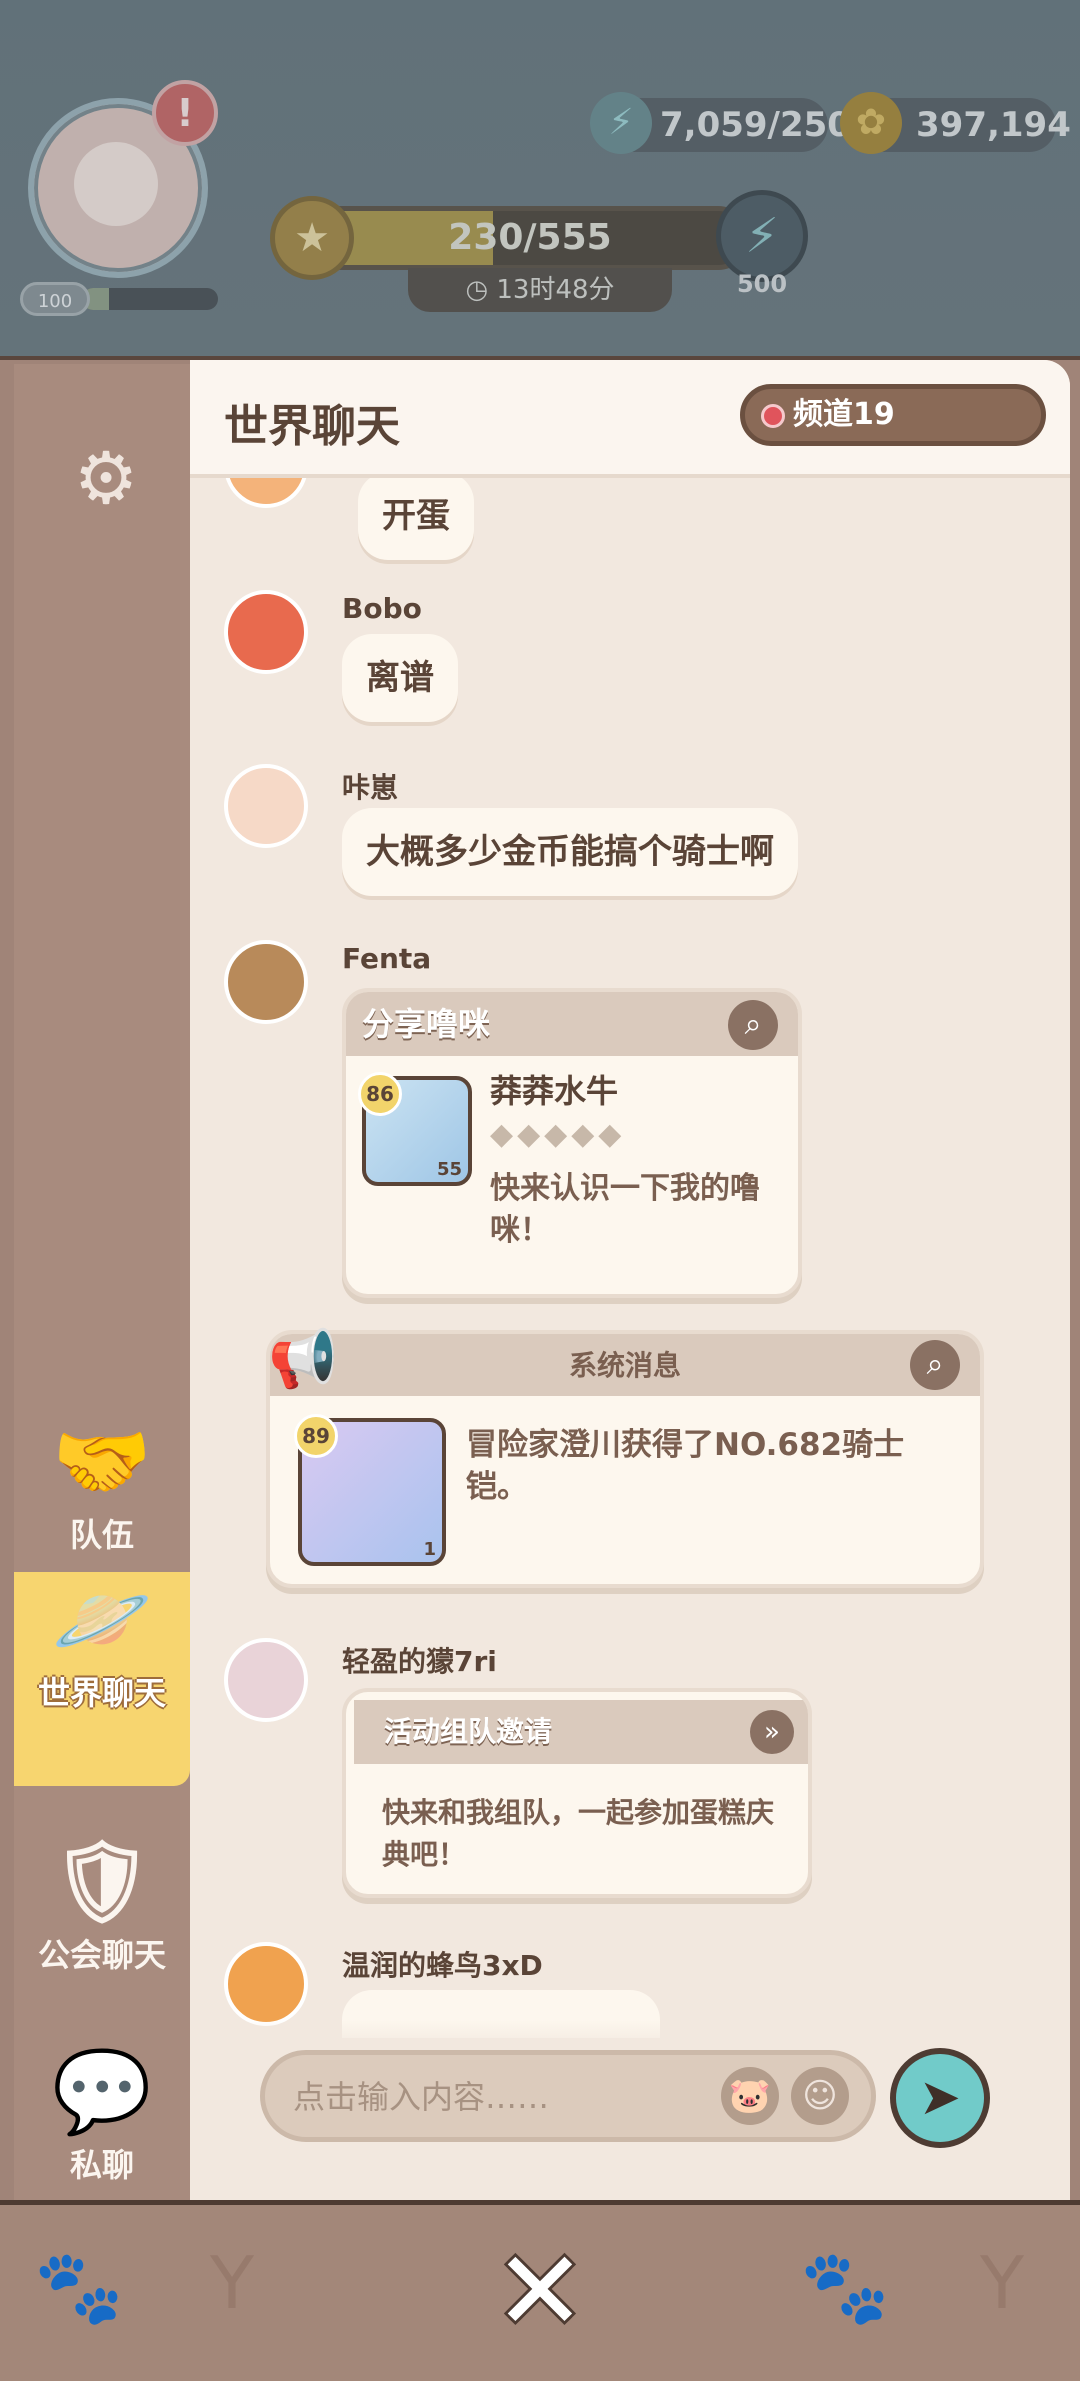 The width and height of the screenshot is (1080, 2381). I want to click on card-title: 系统消息, so click(624, 1365).